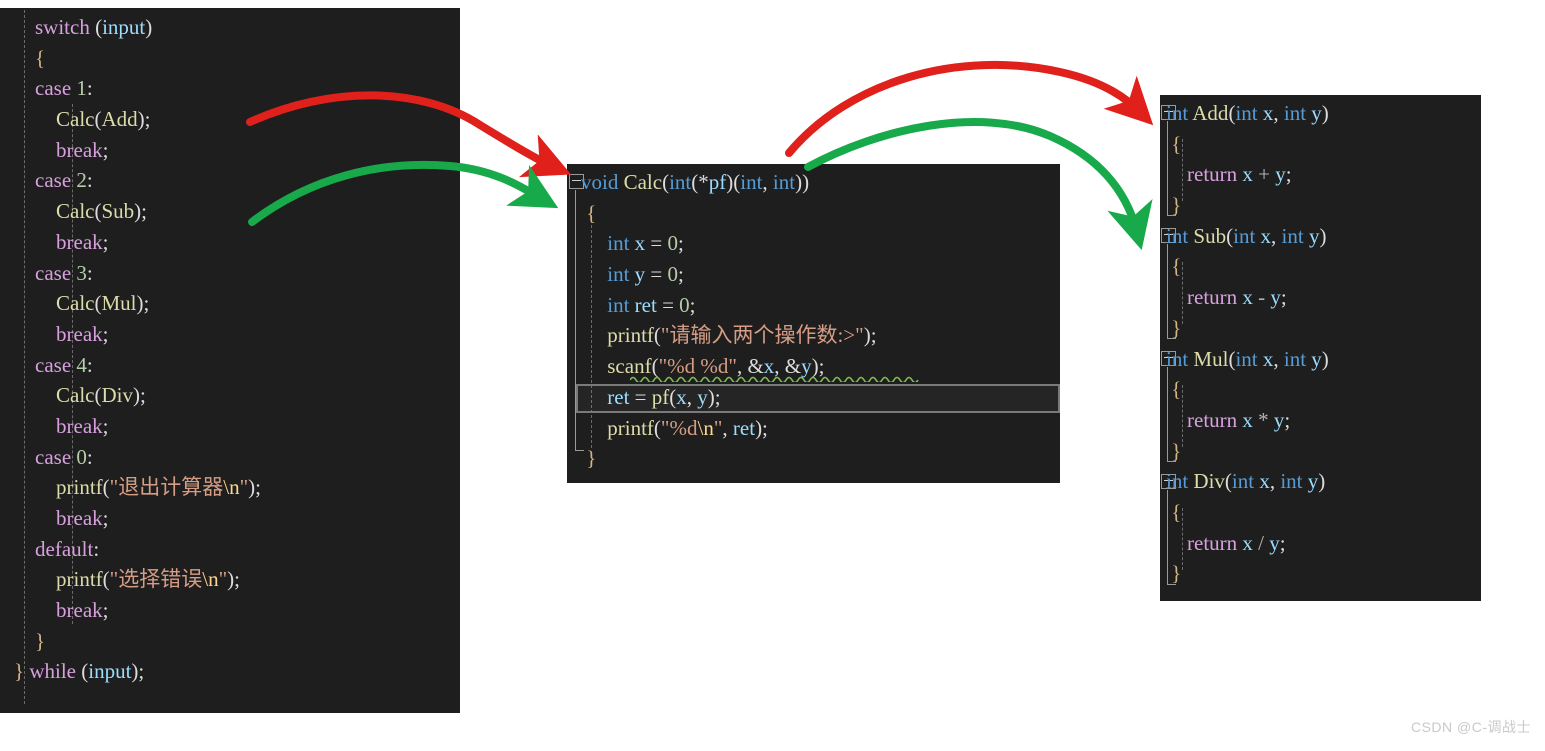  What do you see at coordinates (820, 305) in the screenshot?
I see `code-line: int ret = 0;` at bounding box center [820, 305].